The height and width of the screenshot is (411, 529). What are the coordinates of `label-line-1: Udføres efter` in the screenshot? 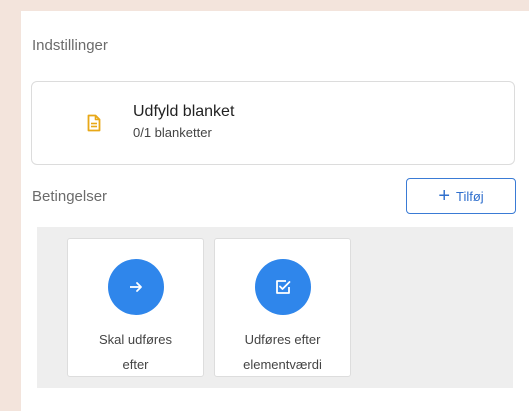 It's located at (282, 339).